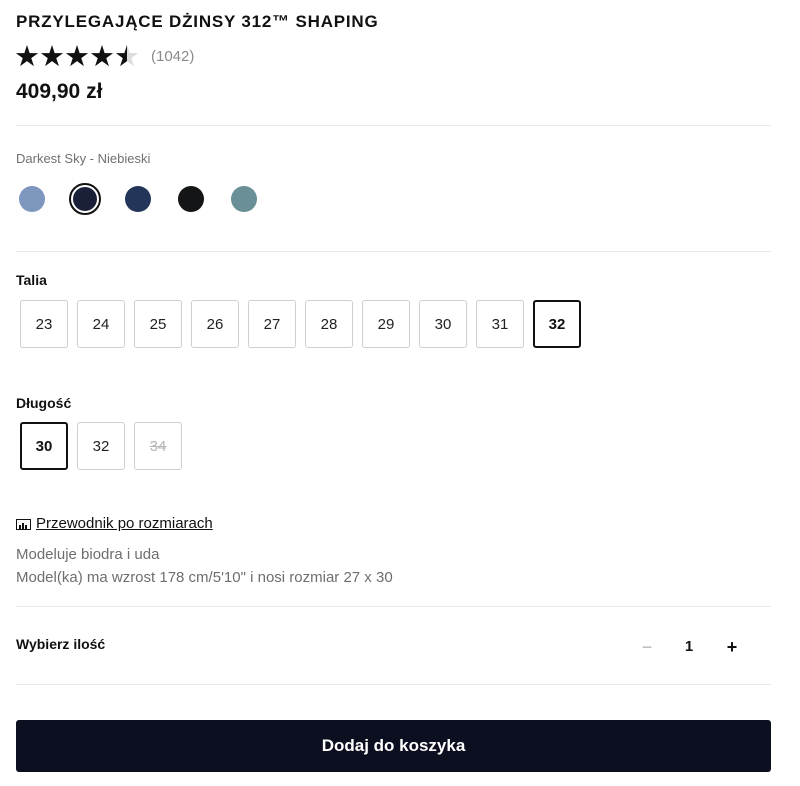  Describe the element at coordinates (557, 324) in the screenshot. I see `waist-size-32: 32` at that location.